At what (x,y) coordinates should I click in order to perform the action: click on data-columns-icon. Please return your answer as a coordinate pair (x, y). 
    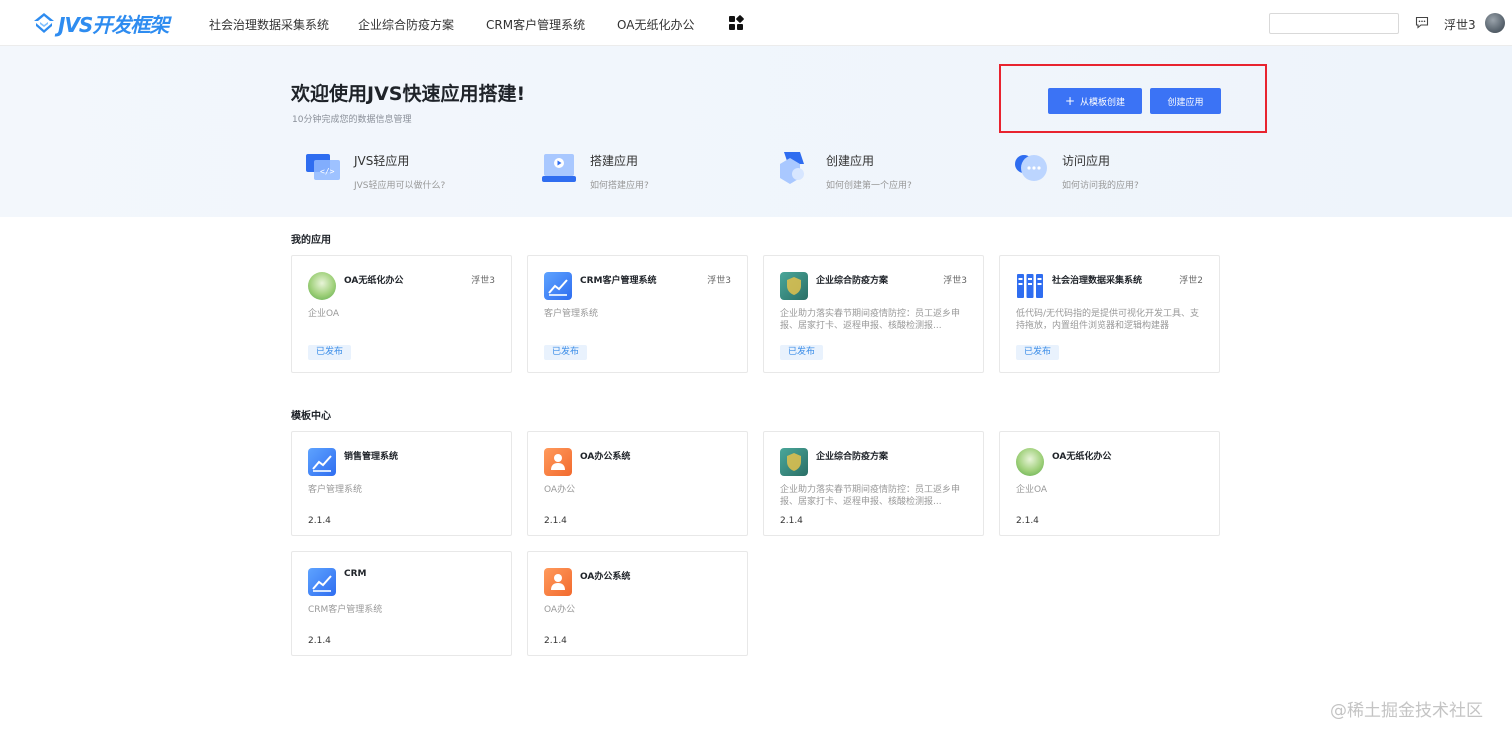
    Looking at the image, I should click on (1030, 286).